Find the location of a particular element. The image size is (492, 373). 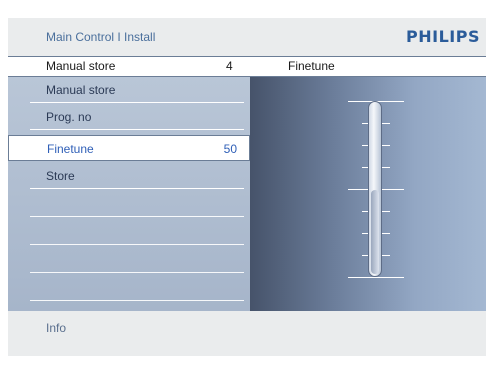

program-number: 4 is located at coordinates (229, 66).